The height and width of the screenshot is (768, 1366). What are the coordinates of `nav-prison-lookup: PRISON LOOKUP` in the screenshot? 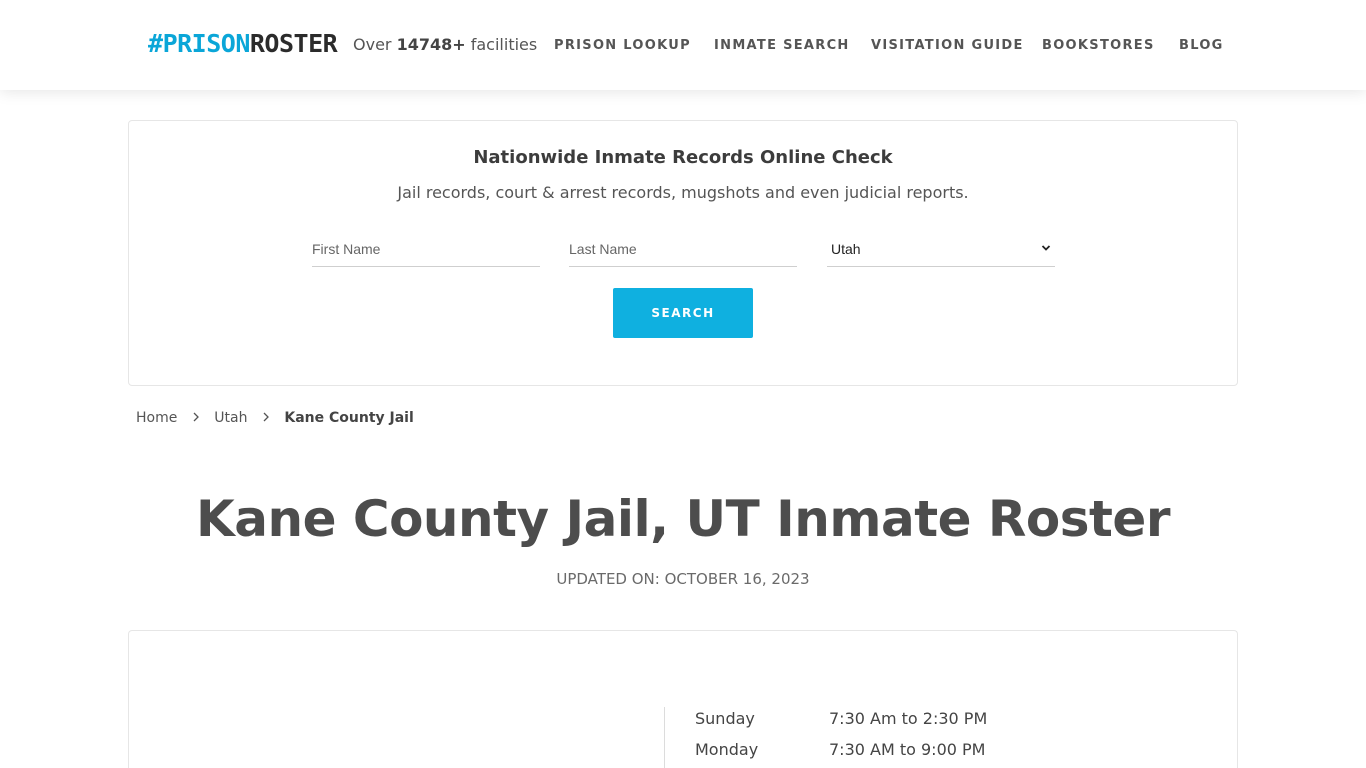 It's located at (622, 46).